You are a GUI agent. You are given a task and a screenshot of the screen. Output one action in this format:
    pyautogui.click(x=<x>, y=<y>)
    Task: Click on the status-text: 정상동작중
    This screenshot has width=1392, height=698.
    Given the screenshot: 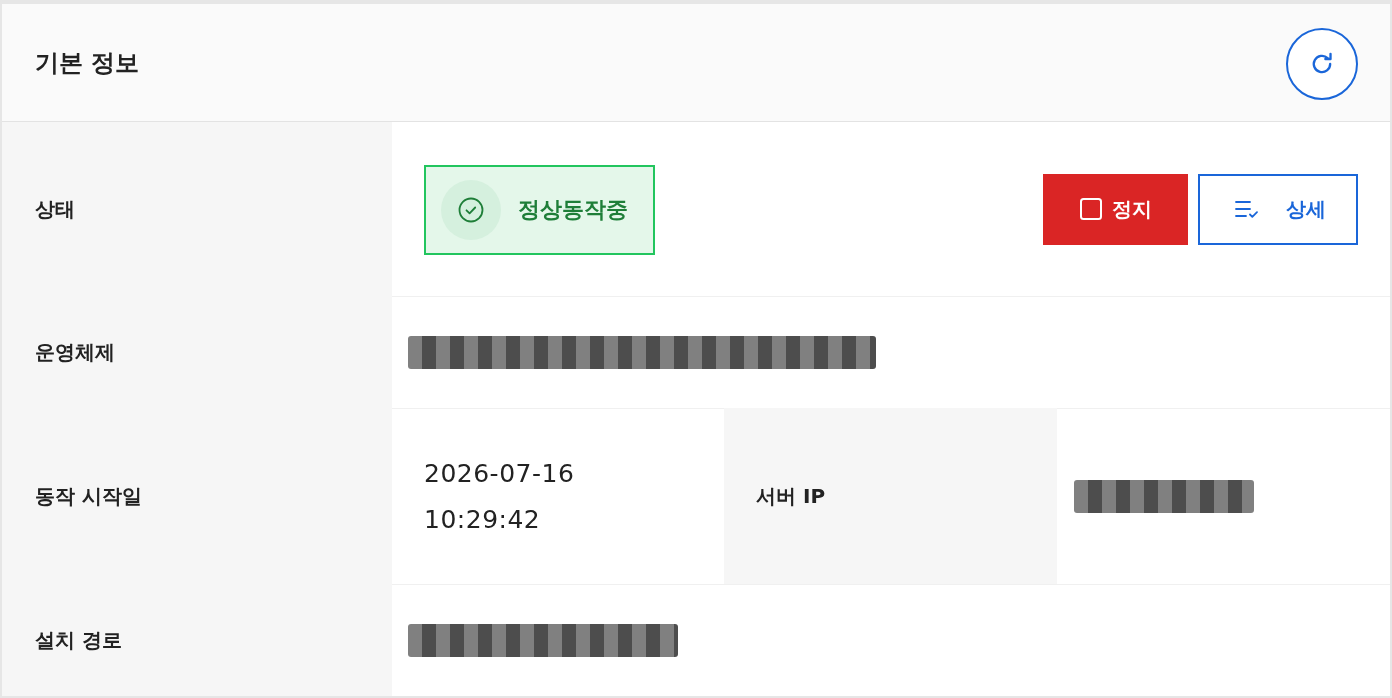 What is the action you would take?
    pyautogui.click(x=573, y=210)
    